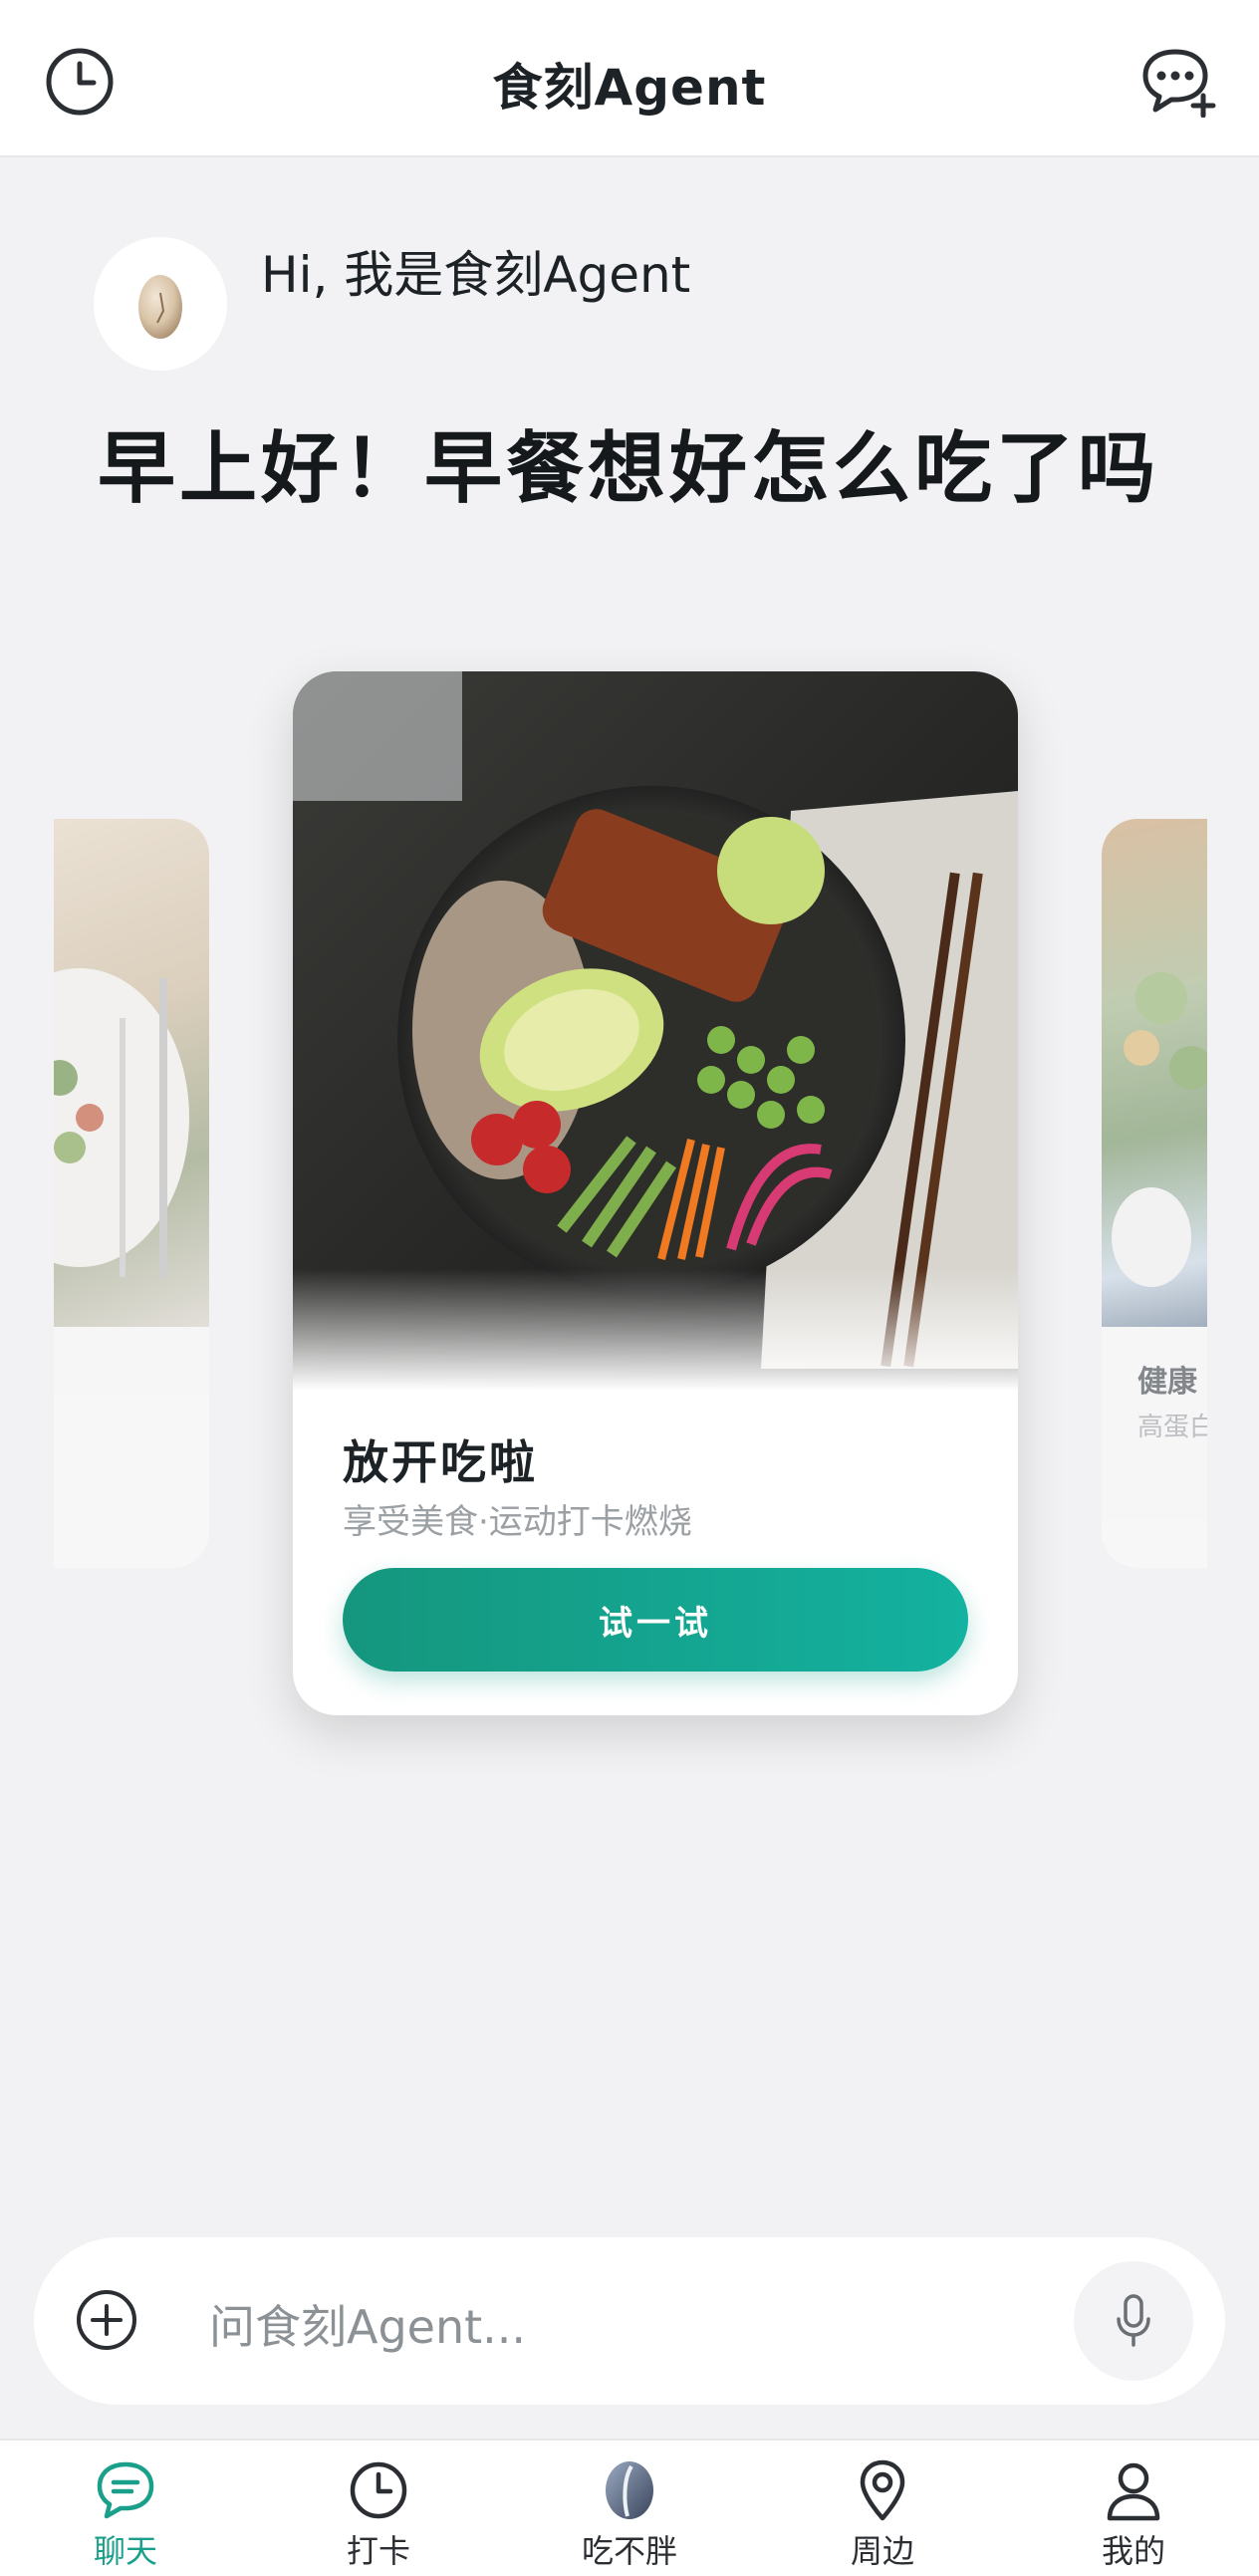  I want to click on top-bar: 食刻Agent, so click(629, 78).